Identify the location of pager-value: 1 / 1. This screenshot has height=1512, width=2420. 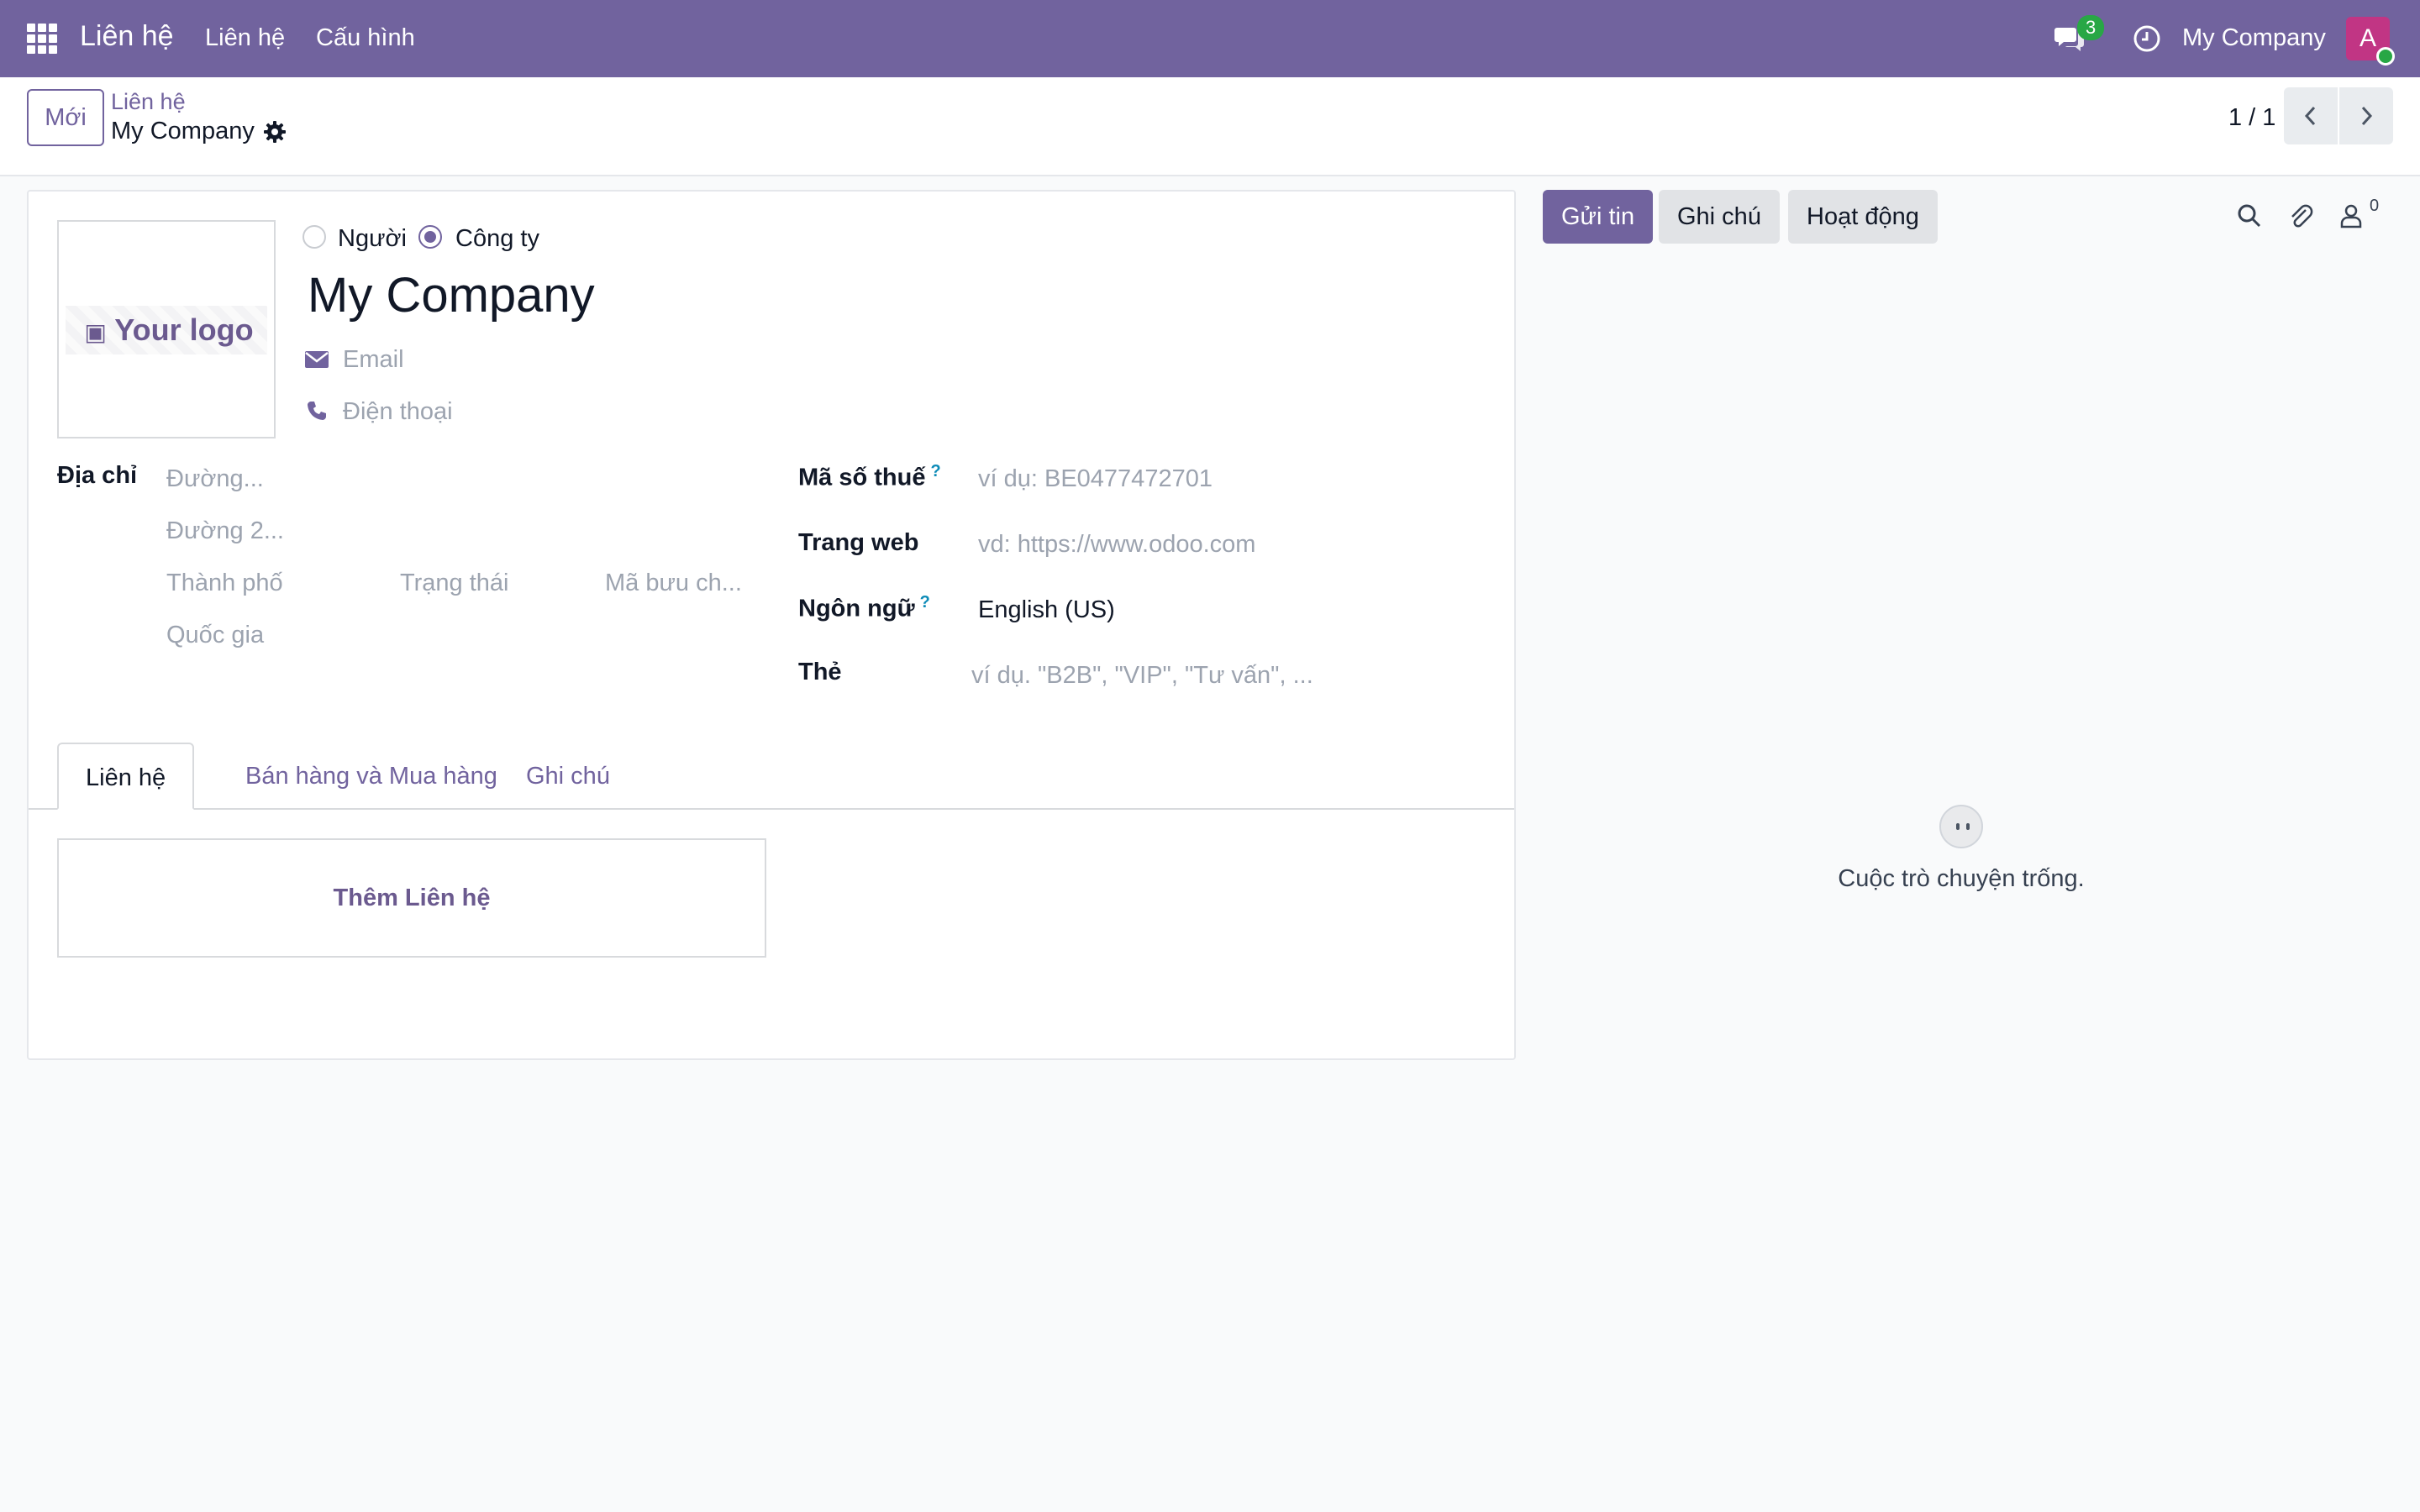
(2251, 118).